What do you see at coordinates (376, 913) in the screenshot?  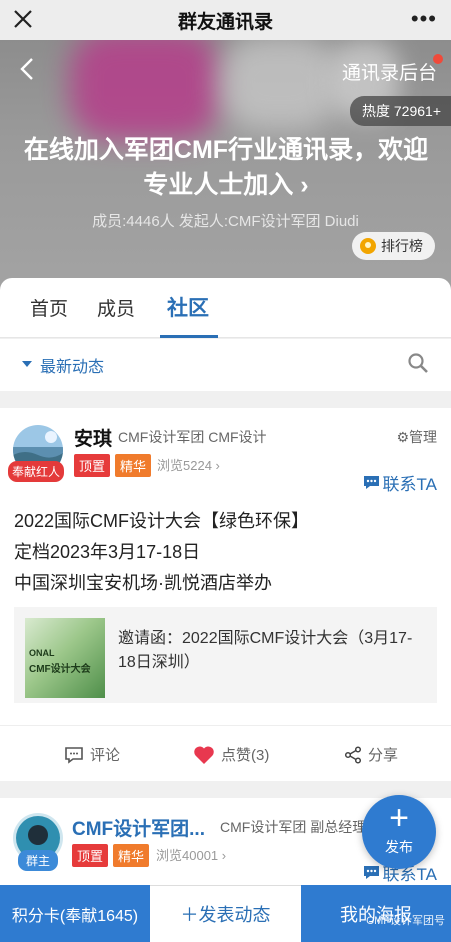 I see `my-poster-button: 我的海报 CMF设计军团号` at bounding box center [376, 913].